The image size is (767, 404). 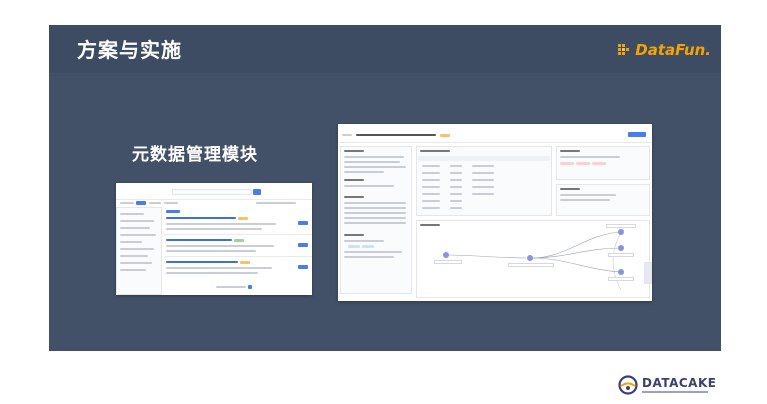 What do you see at coordinates (129, 50) in the screenshot?
I see `slide-title: 方案与实施` at bounding box center [129, 50].